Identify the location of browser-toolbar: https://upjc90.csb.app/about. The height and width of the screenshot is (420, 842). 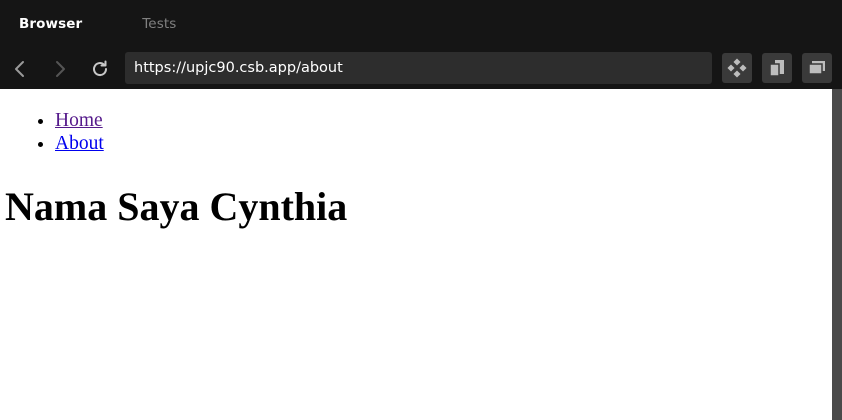
(421, 68).